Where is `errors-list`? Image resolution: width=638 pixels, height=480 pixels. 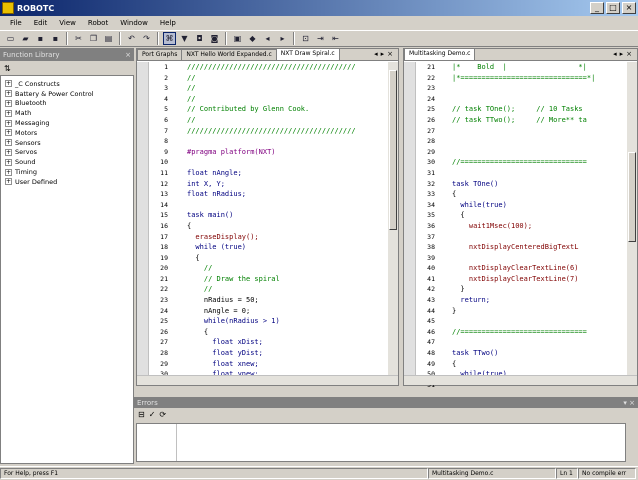
errors-list is located at coordinates (381, 442).